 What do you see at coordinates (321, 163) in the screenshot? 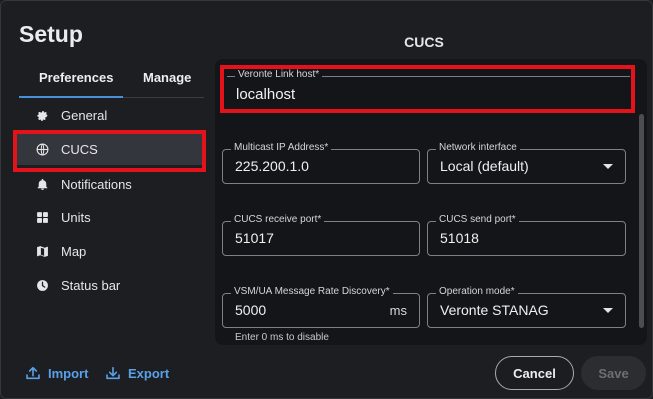
I see `multicast-ip-field: Multicast IP Address* 225.200.1.0` at bounding box center [321, 163].